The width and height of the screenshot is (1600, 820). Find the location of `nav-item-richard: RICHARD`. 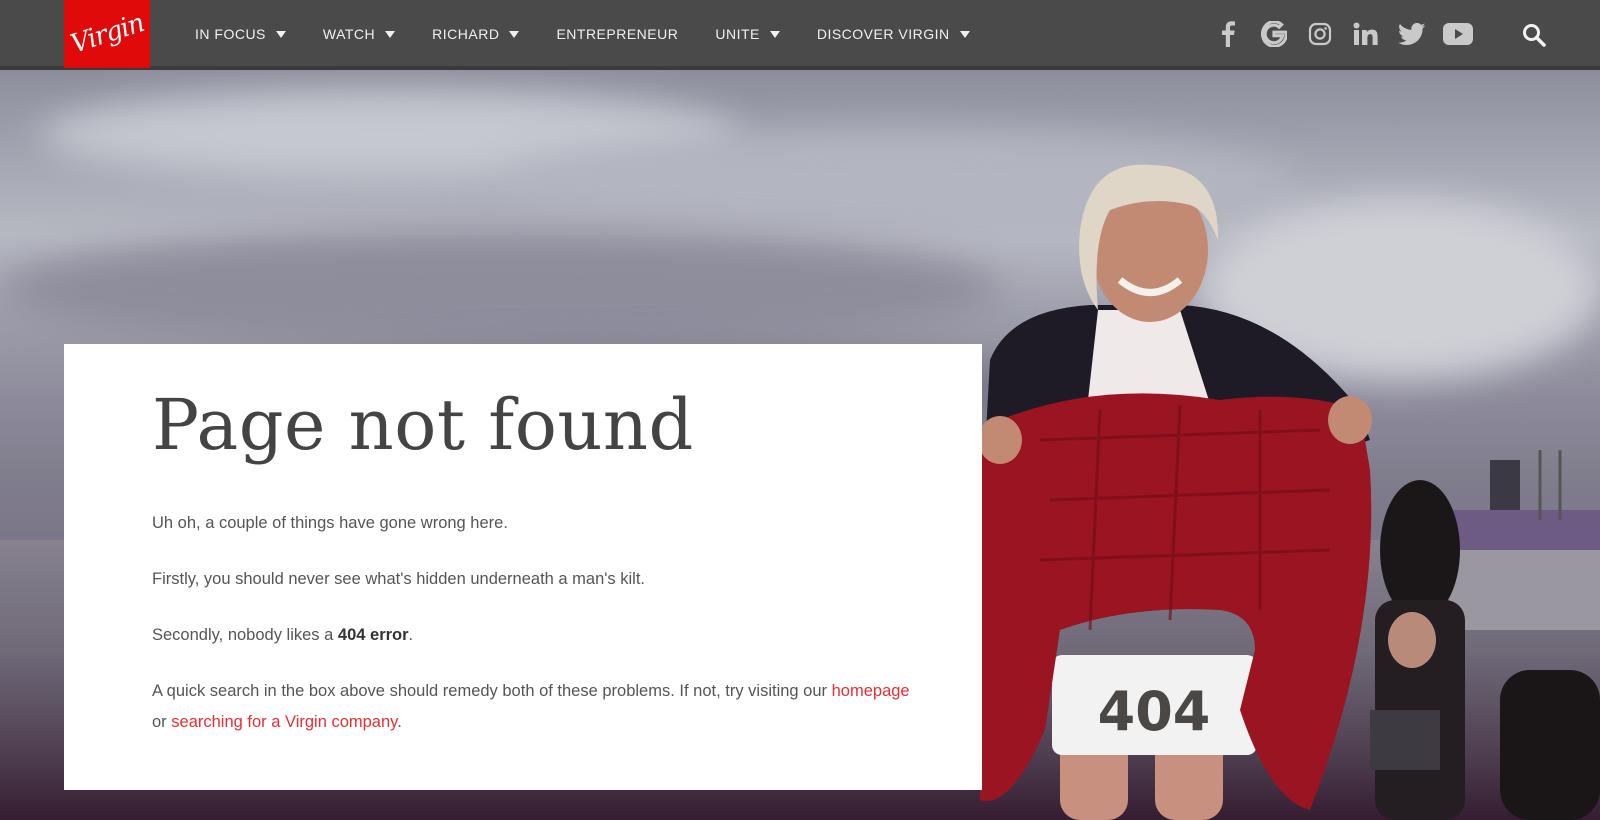

nav-item-richard: RICHARD is located at coordinates (476, 34).